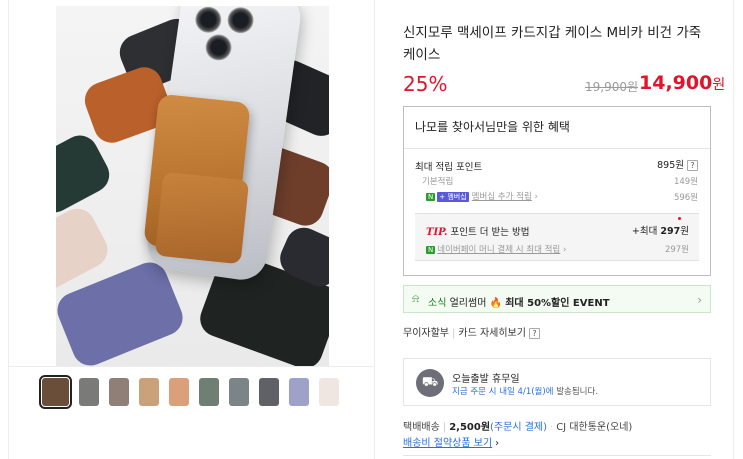 The height and width of the screenshot is (459, 743). Describe the element at coordinates (612, 87) in the screenshot. I see `original-price: 19,900원` at that location.